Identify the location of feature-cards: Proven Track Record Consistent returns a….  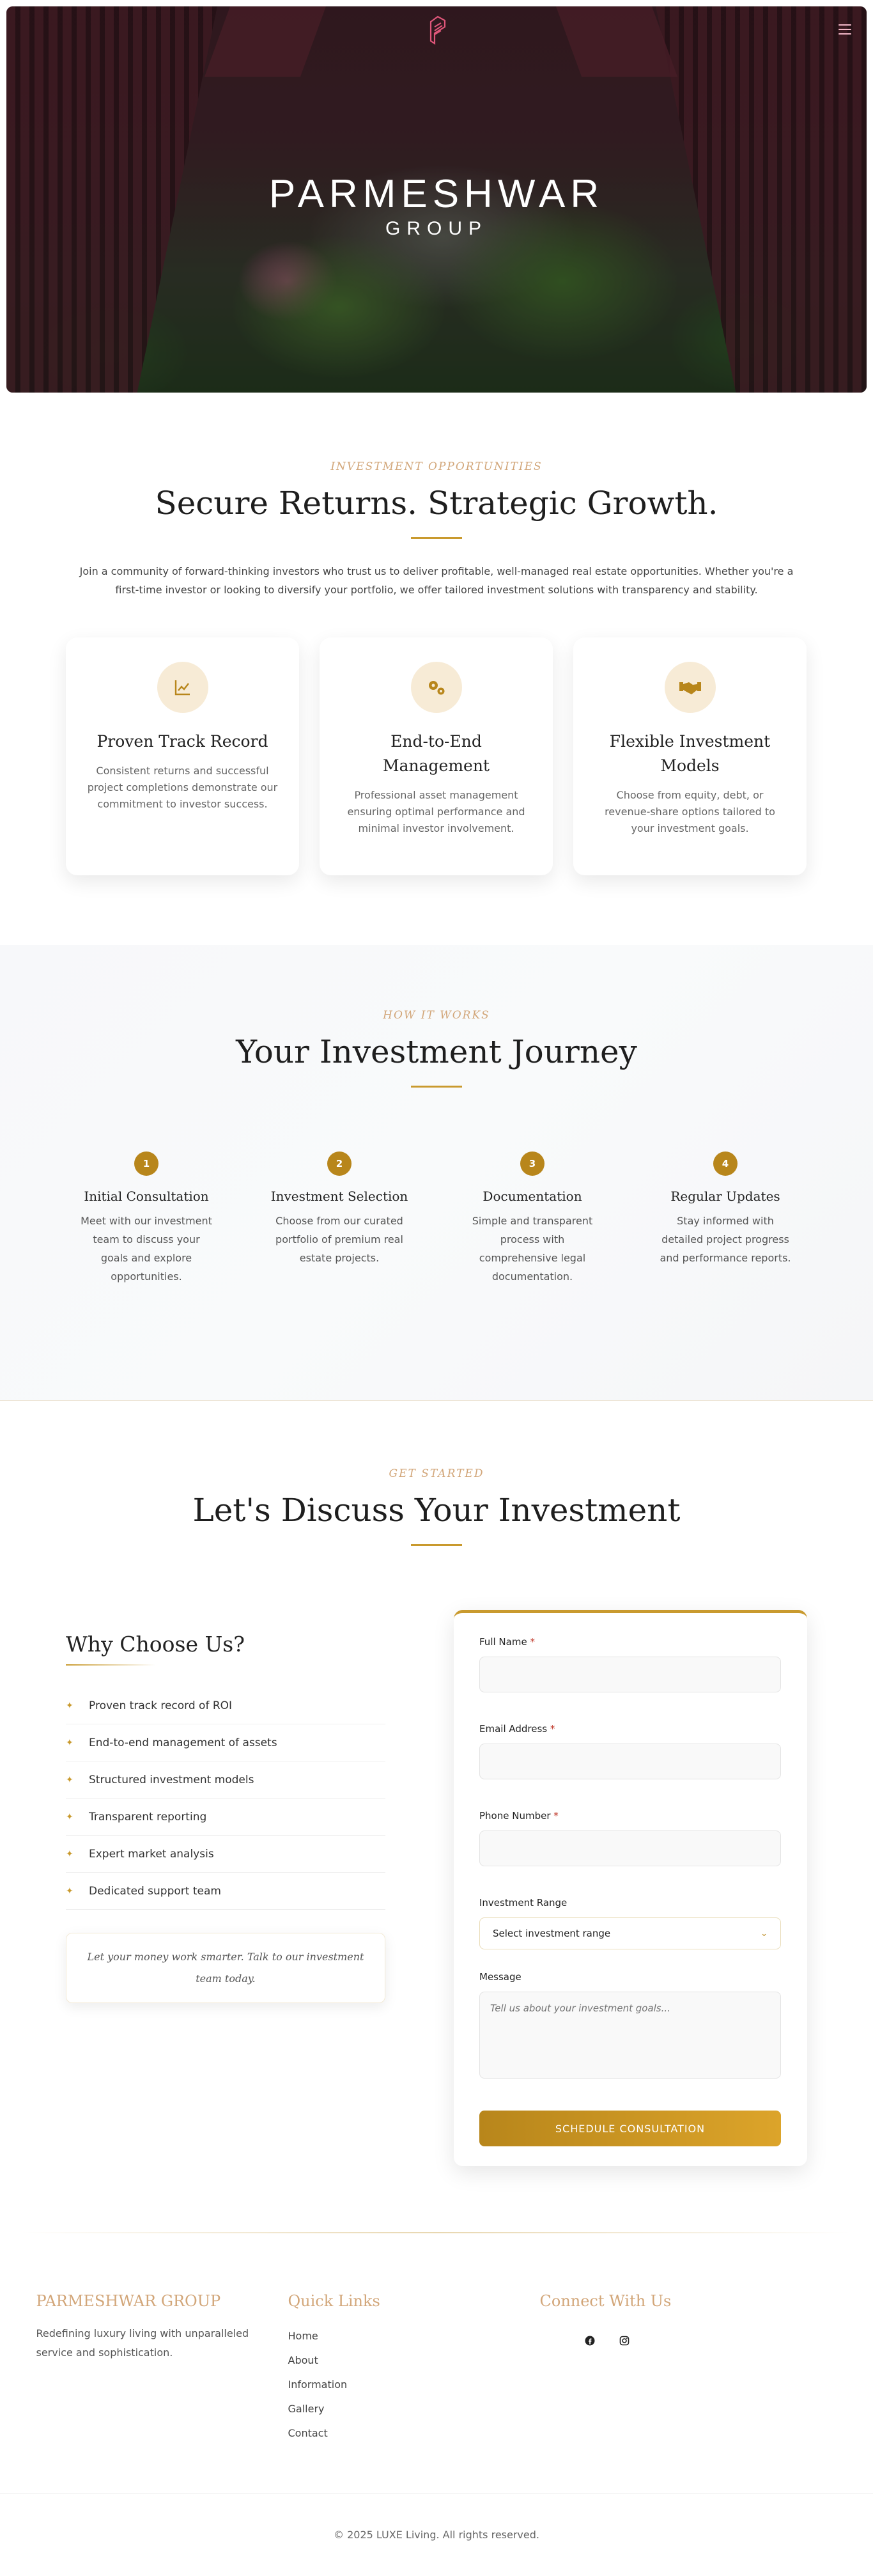
(436, 756).